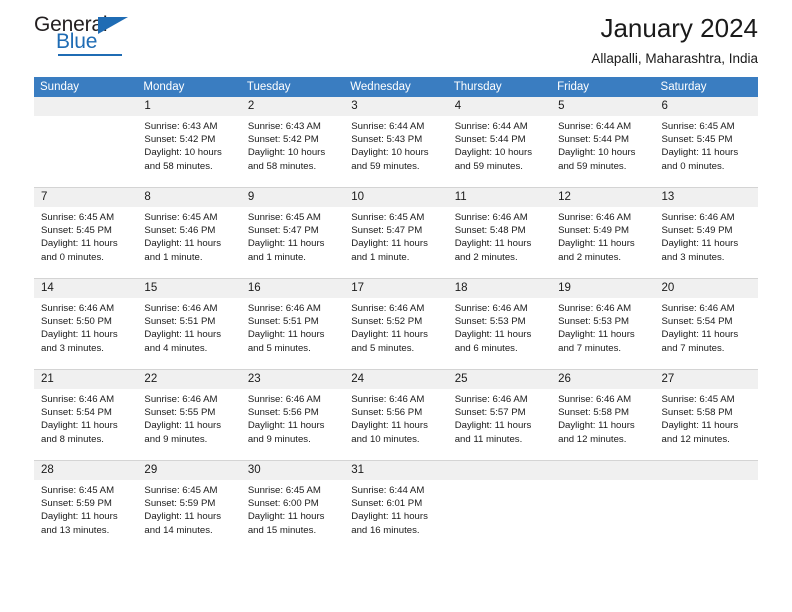 The height and width of the screenshot is (612, 792). Describe the element at coordinates (86, 470) in the screenshot. I see `day-number: 28` at that location.